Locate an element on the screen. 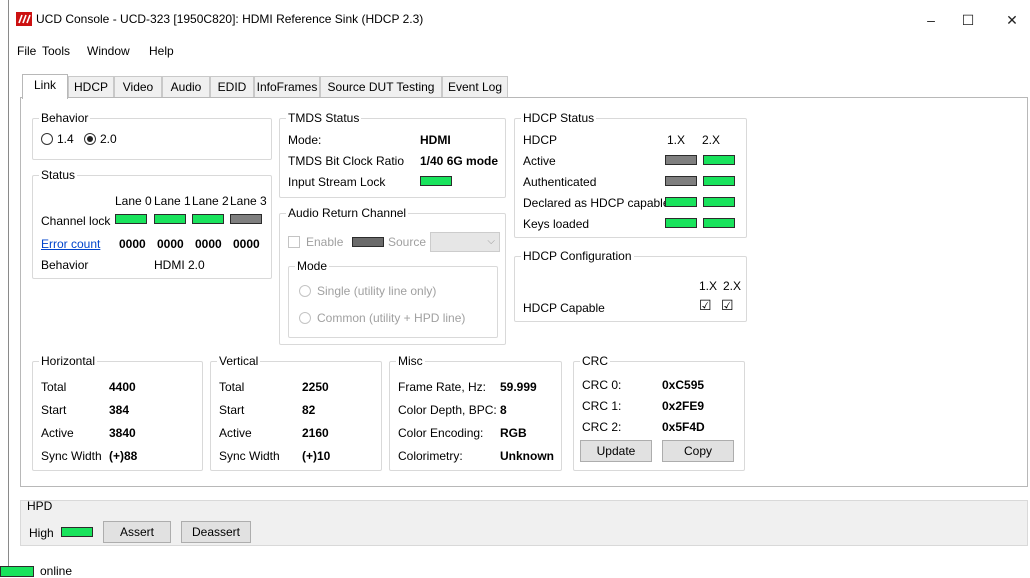 The height and width of the screenshot is (578, 1030). crc-1-label: CRC 1: is located at coordinates (602, 406).